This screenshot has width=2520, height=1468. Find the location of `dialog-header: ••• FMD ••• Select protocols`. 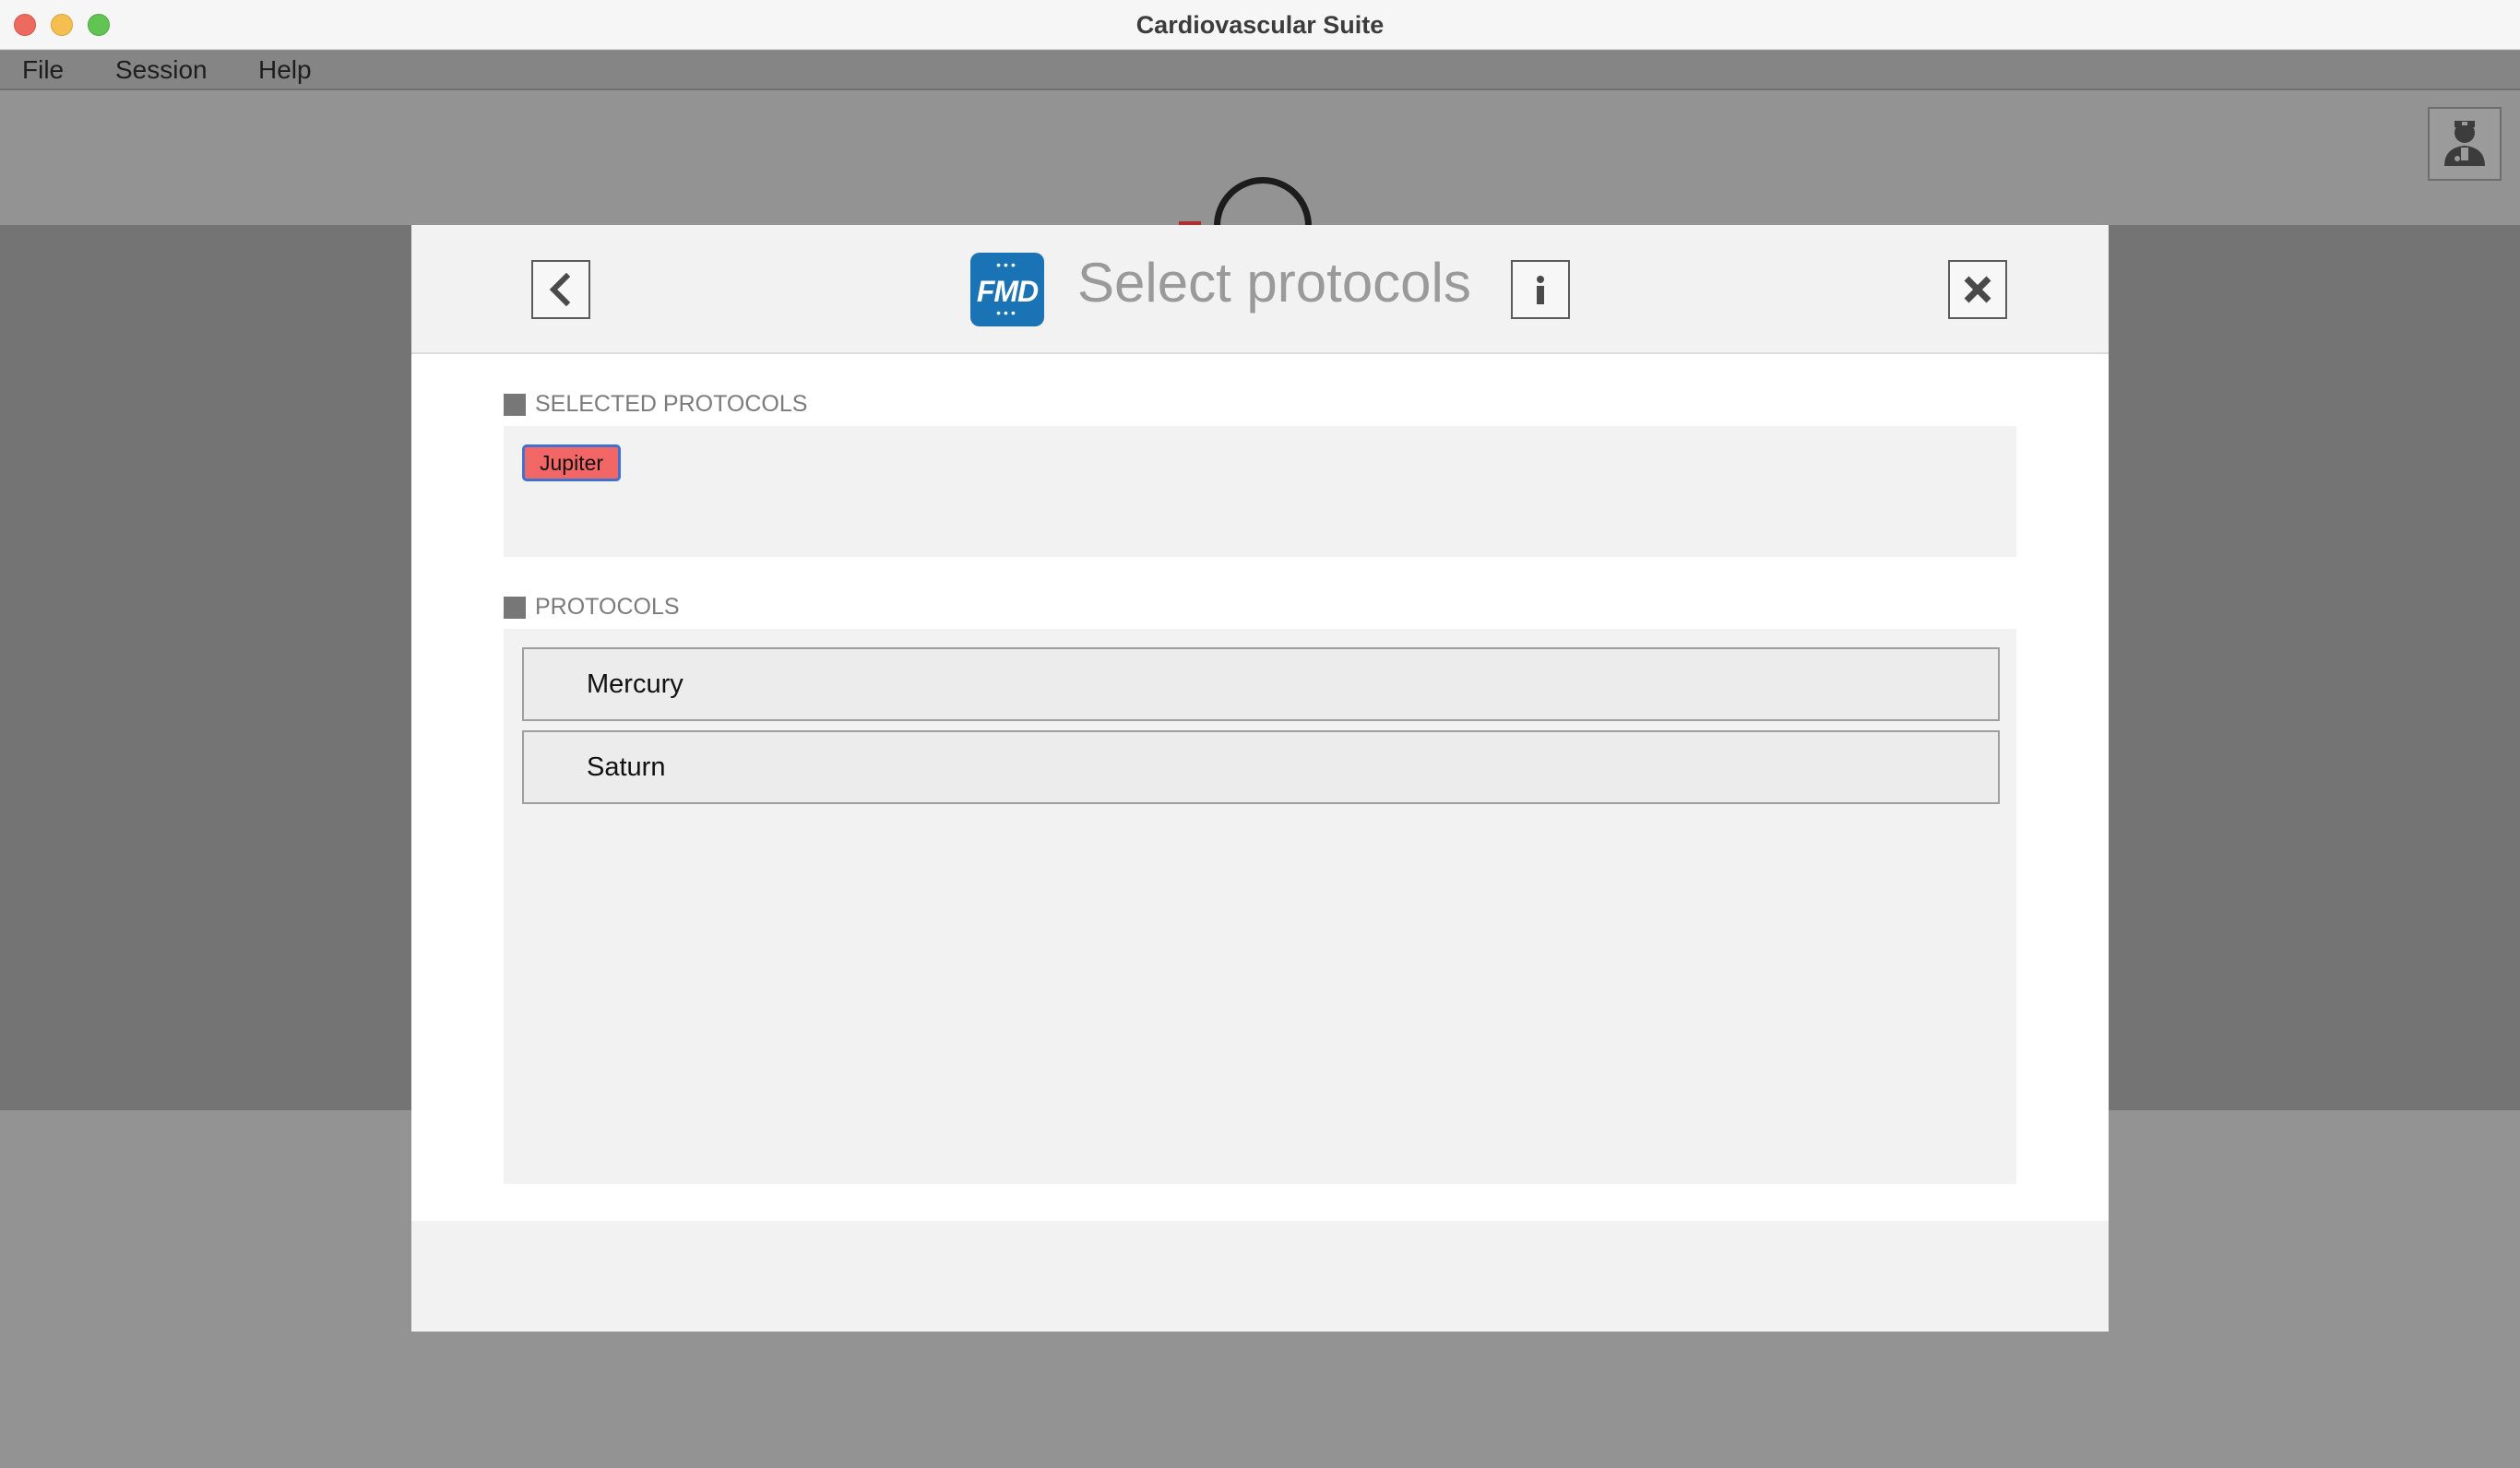

dialog-header: ••• FMD ••• Select protocols is located at coordinates (1260, 289).